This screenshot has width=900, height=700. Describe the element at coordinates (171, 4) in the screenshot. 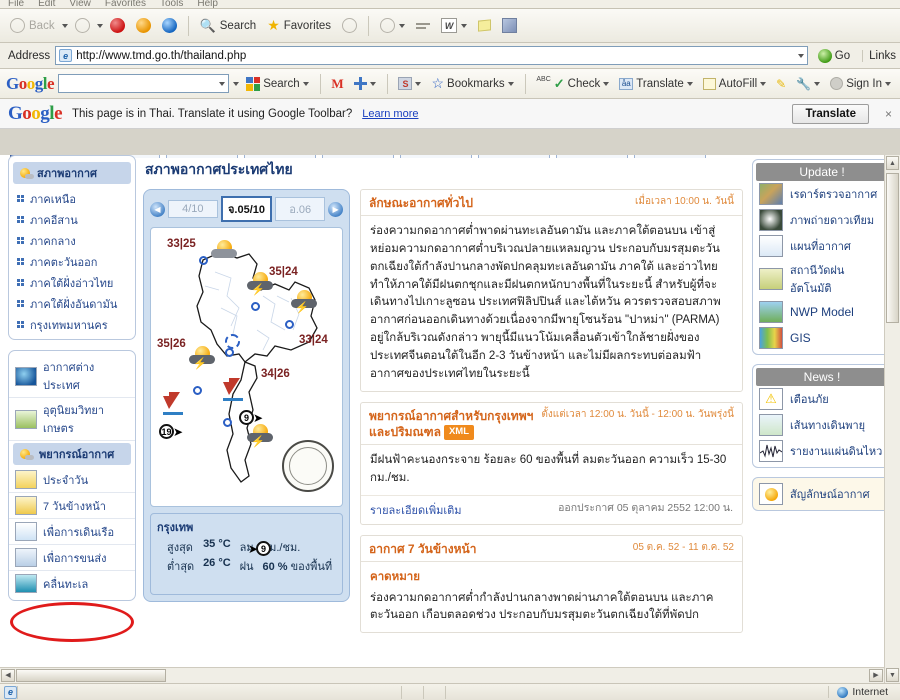

I see `menu-tools: Tools` at that location.